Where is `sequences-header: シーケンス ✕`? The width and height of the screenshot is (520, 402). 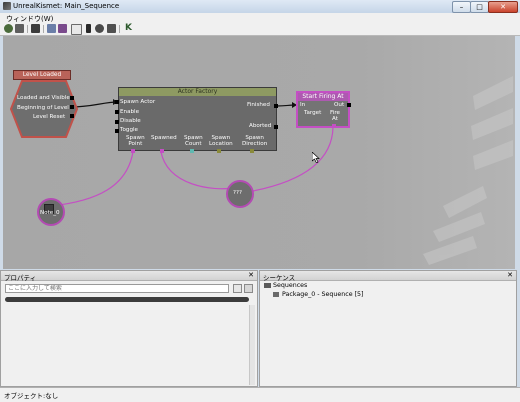
sequences-header: シーケンス ✕ is located at coordinates (388, 276).